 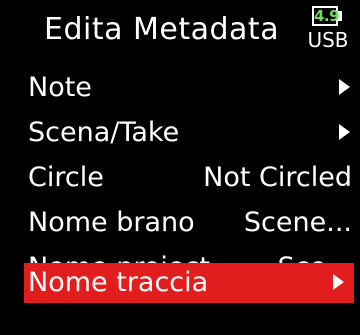 I want to click on battery-indicator: 4.9 USB, so click(x=328, y=30).